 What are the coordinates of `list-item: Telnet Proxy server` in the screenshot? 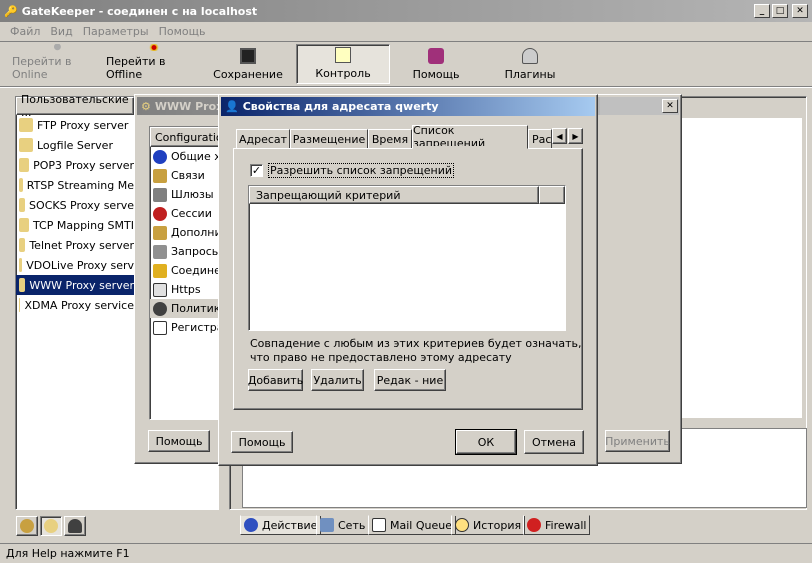 It's located at (75, 245).